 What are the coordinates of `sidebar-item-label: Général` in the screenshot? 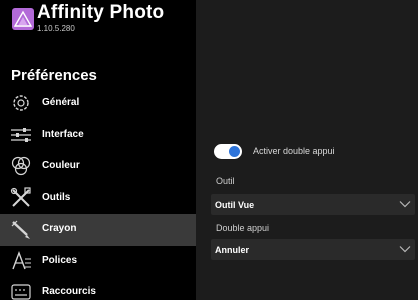 It's located at (61, 102).